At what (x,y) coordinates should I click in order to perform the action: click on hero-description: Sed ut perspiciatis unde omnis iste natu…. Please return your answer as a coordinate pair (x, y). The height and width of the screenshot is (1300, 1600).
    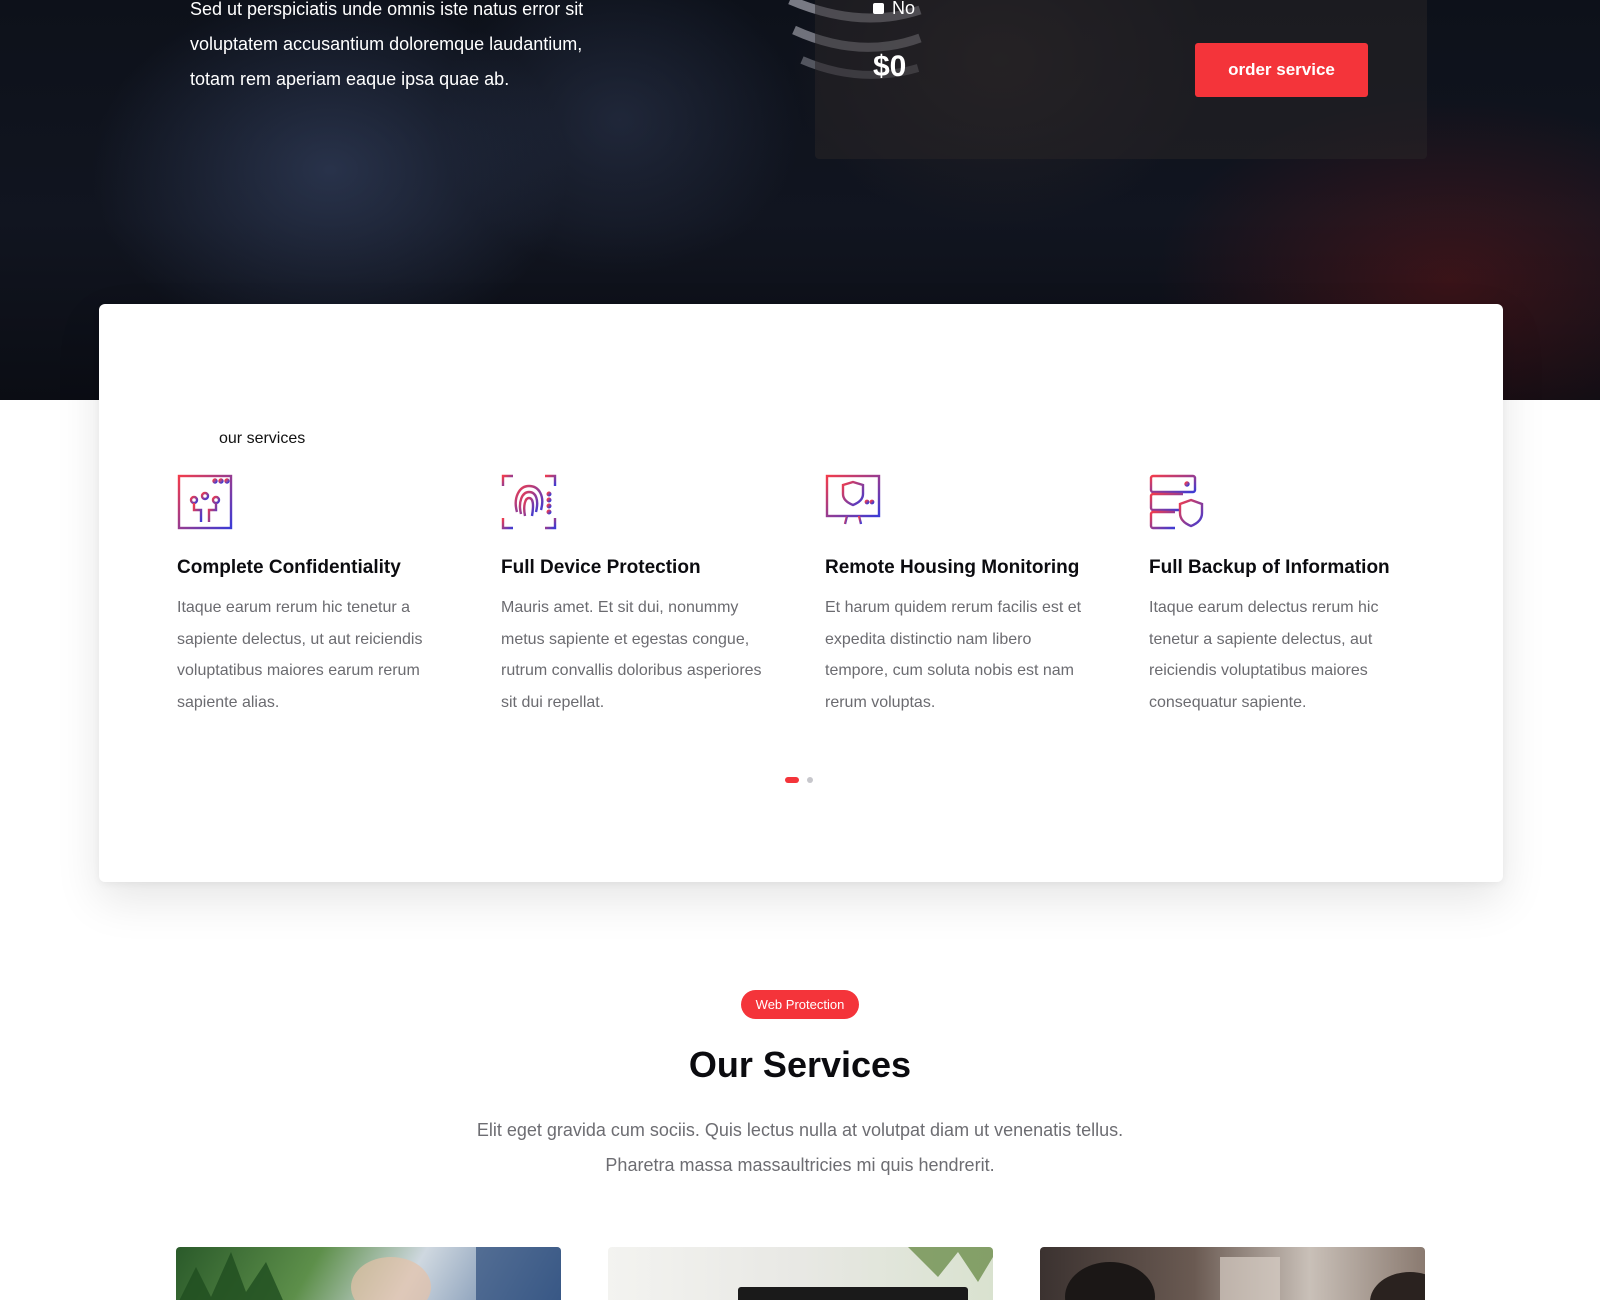
    Looking at the image, I should click on (400, 48).